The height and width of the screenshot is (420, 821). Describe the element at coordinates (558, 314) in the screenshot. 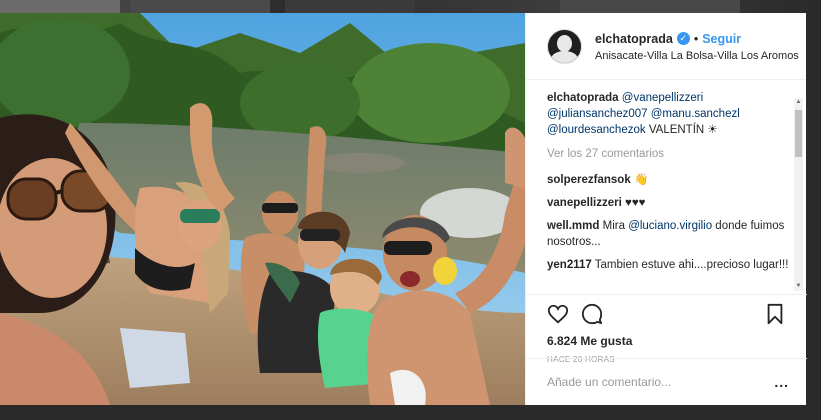

I see `heart-icon` at that location.